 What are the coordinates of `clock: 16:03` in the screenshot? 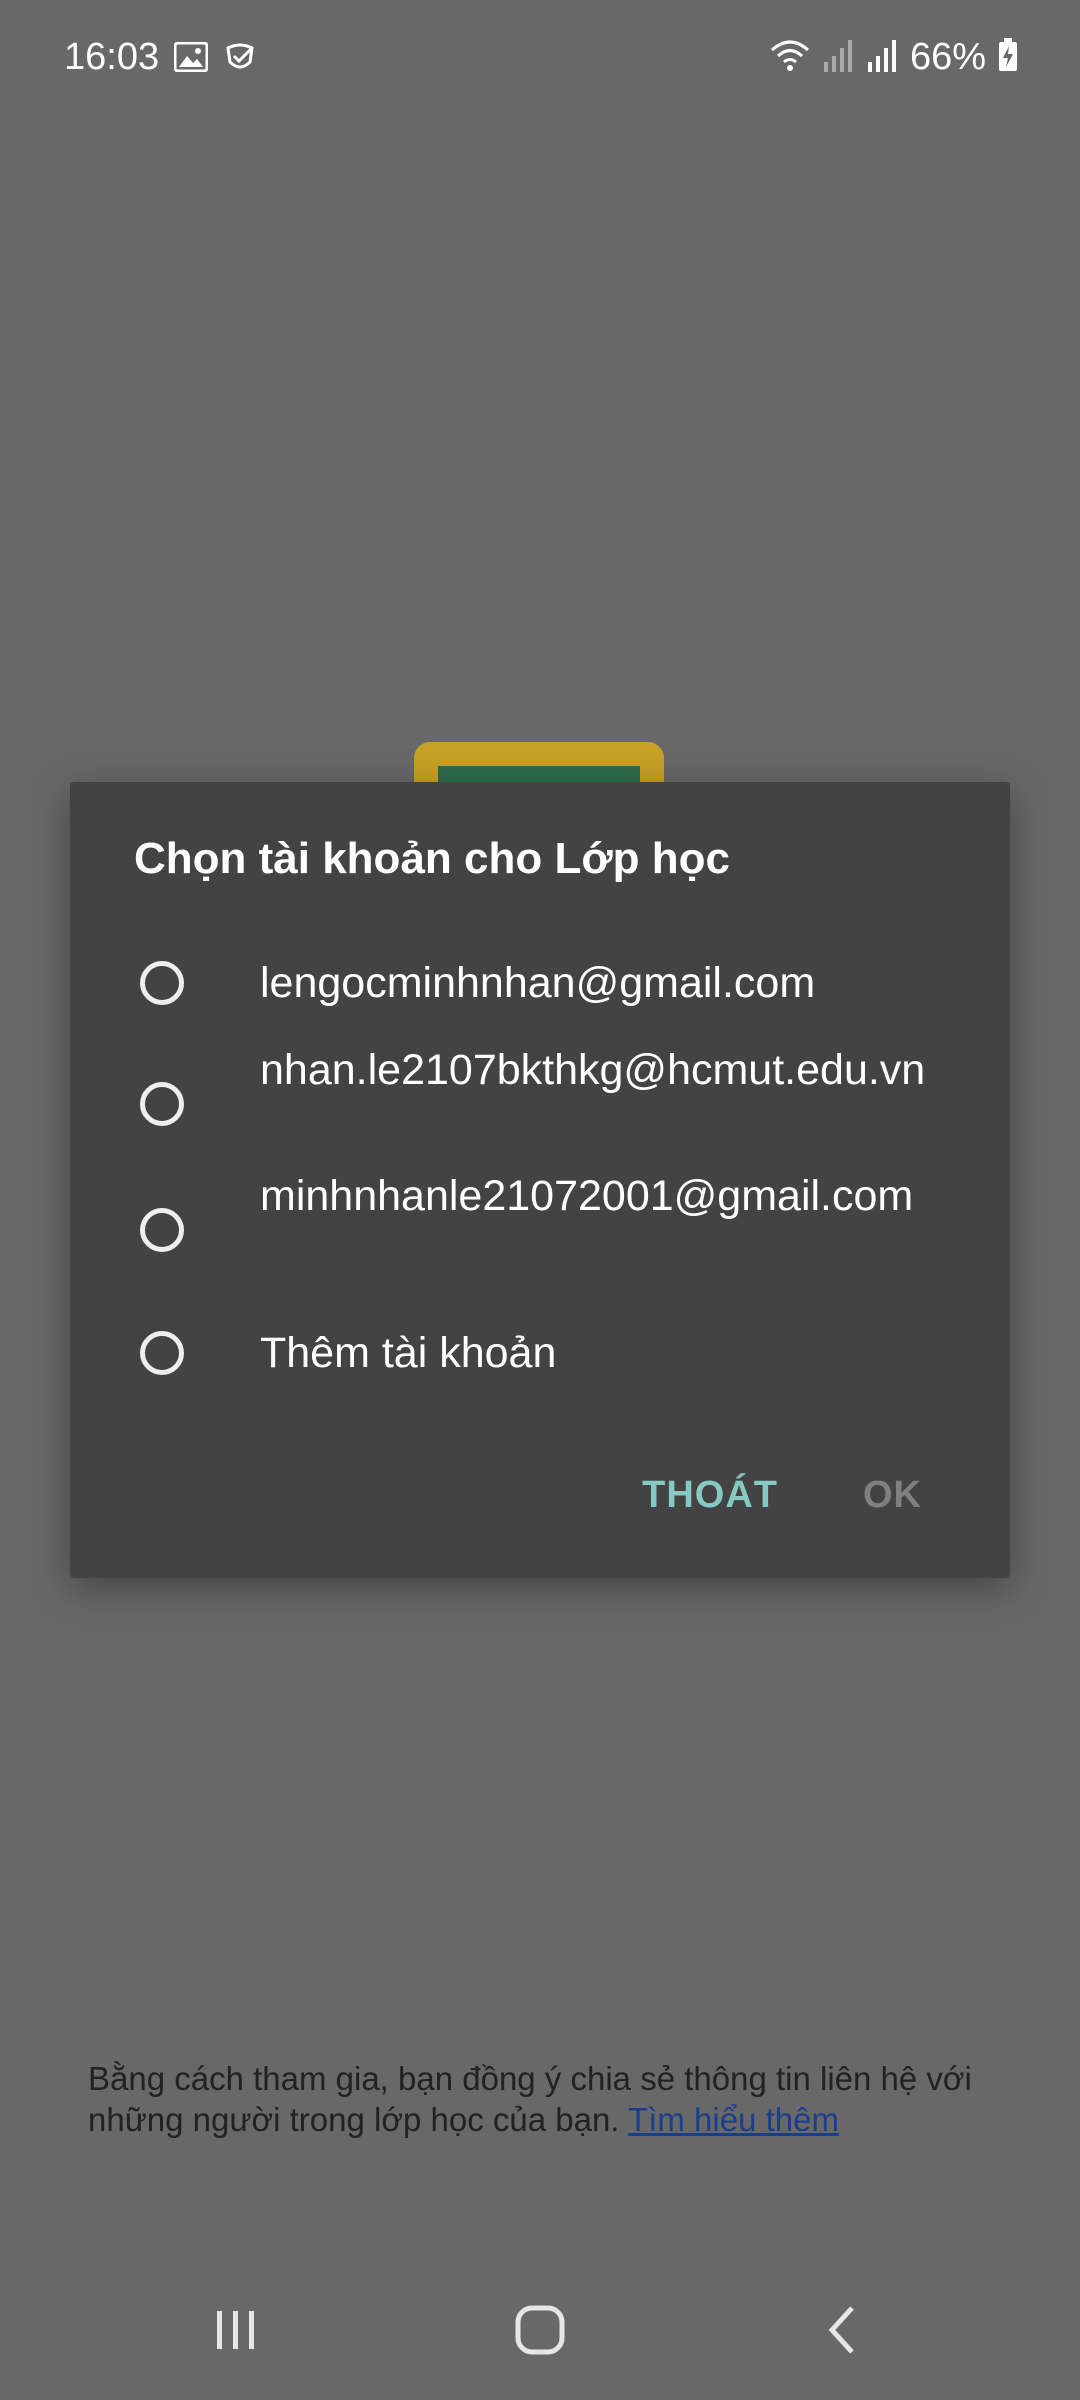 It's located at (112, 57).